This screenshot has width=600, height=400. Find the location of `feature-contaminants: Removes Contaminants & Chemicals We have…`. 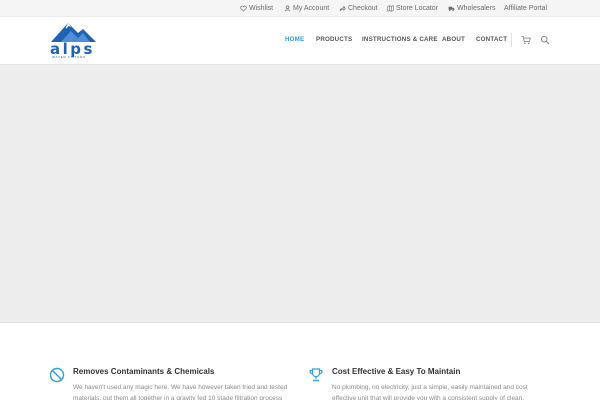

feature-contaminants: Removes Contaminants & Chemicals We have… is located at coordinates (174, 382).